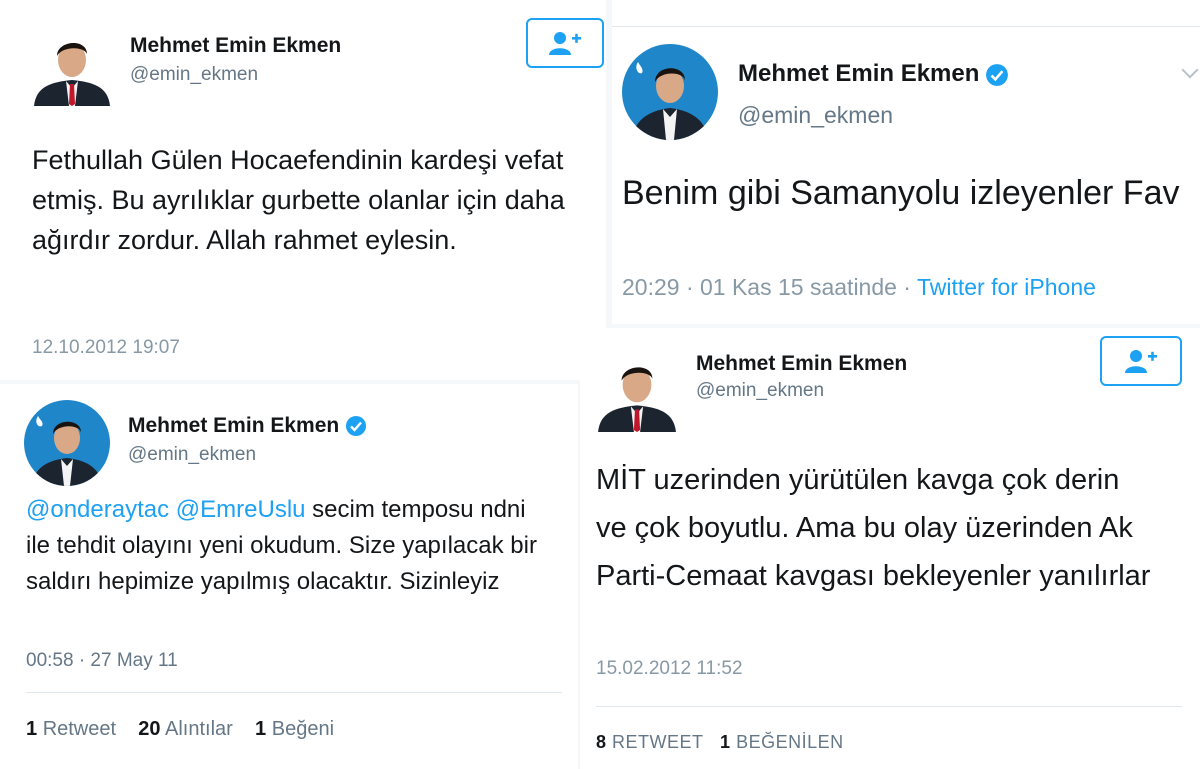 This screenshot has height=769, width=1200. I want to click on tweet-stats: 1 Retweet 20 Alıntılar 1 Beğeni, so click(180, 729).